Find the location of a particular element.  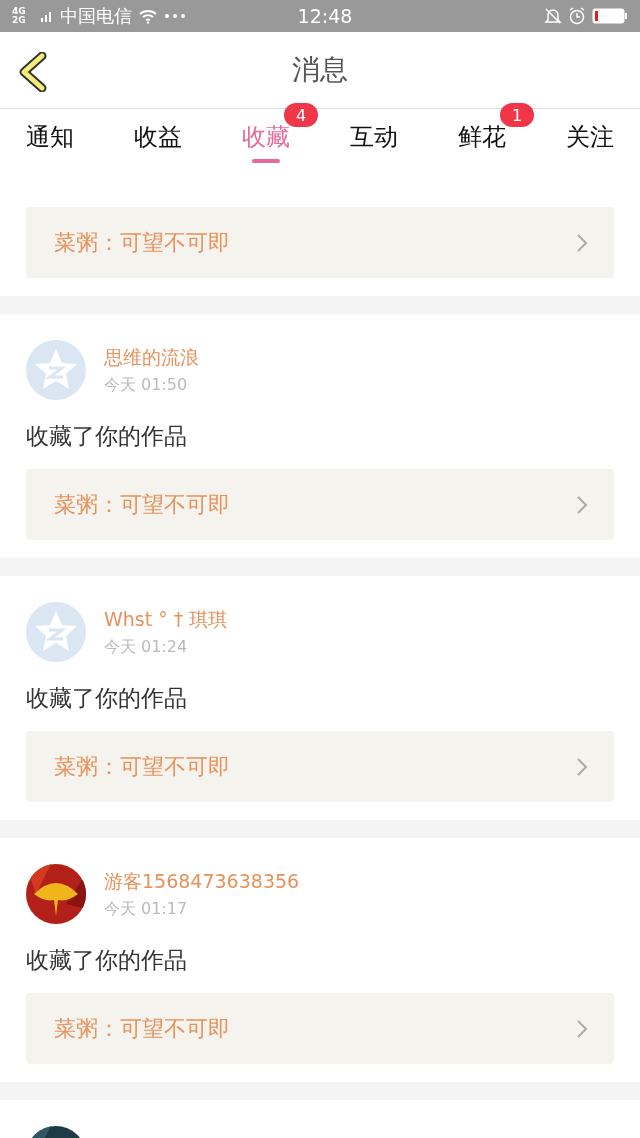

clock-time: 12:48 is located at coordinates (325, 16).